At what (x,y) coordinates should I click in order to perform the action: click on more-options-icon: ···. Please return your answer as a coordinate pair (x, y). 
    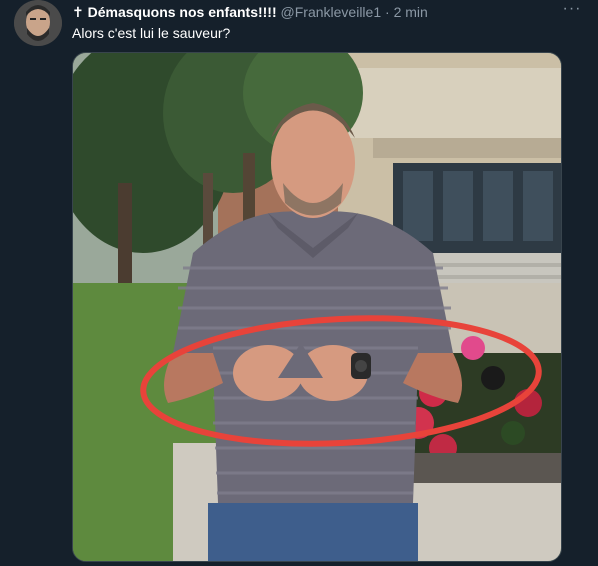
    Looking at the image, I should click on (572, 10).